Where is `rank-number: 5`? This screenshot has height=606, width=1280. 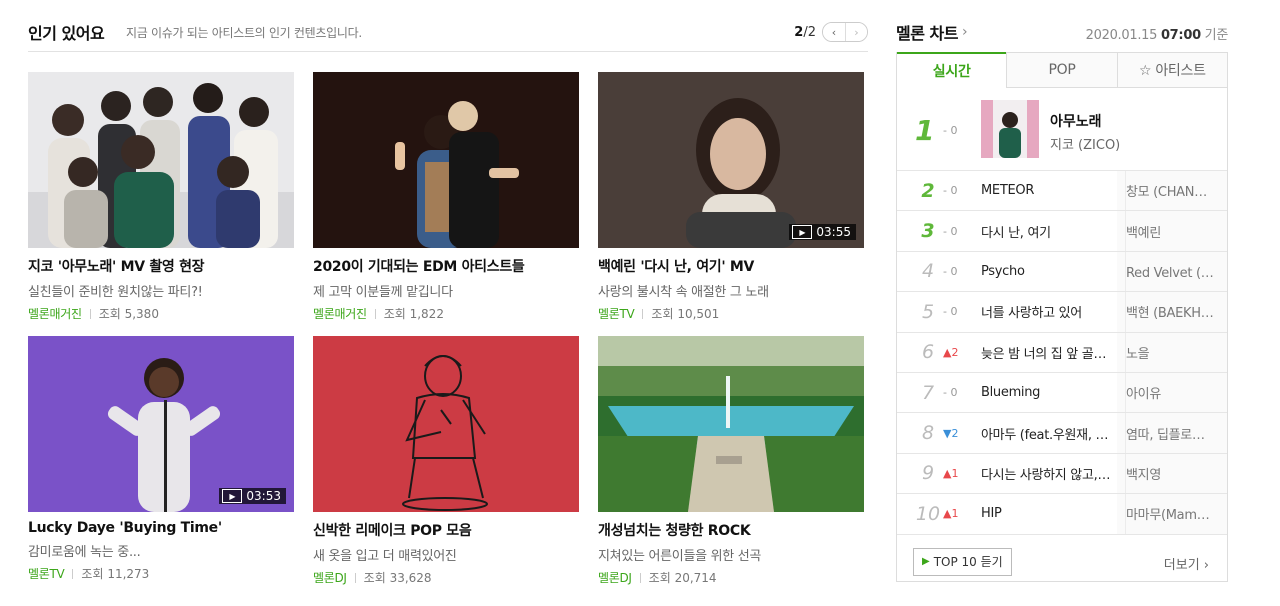
rank-number: 5 is located at coordinates (928, 311).